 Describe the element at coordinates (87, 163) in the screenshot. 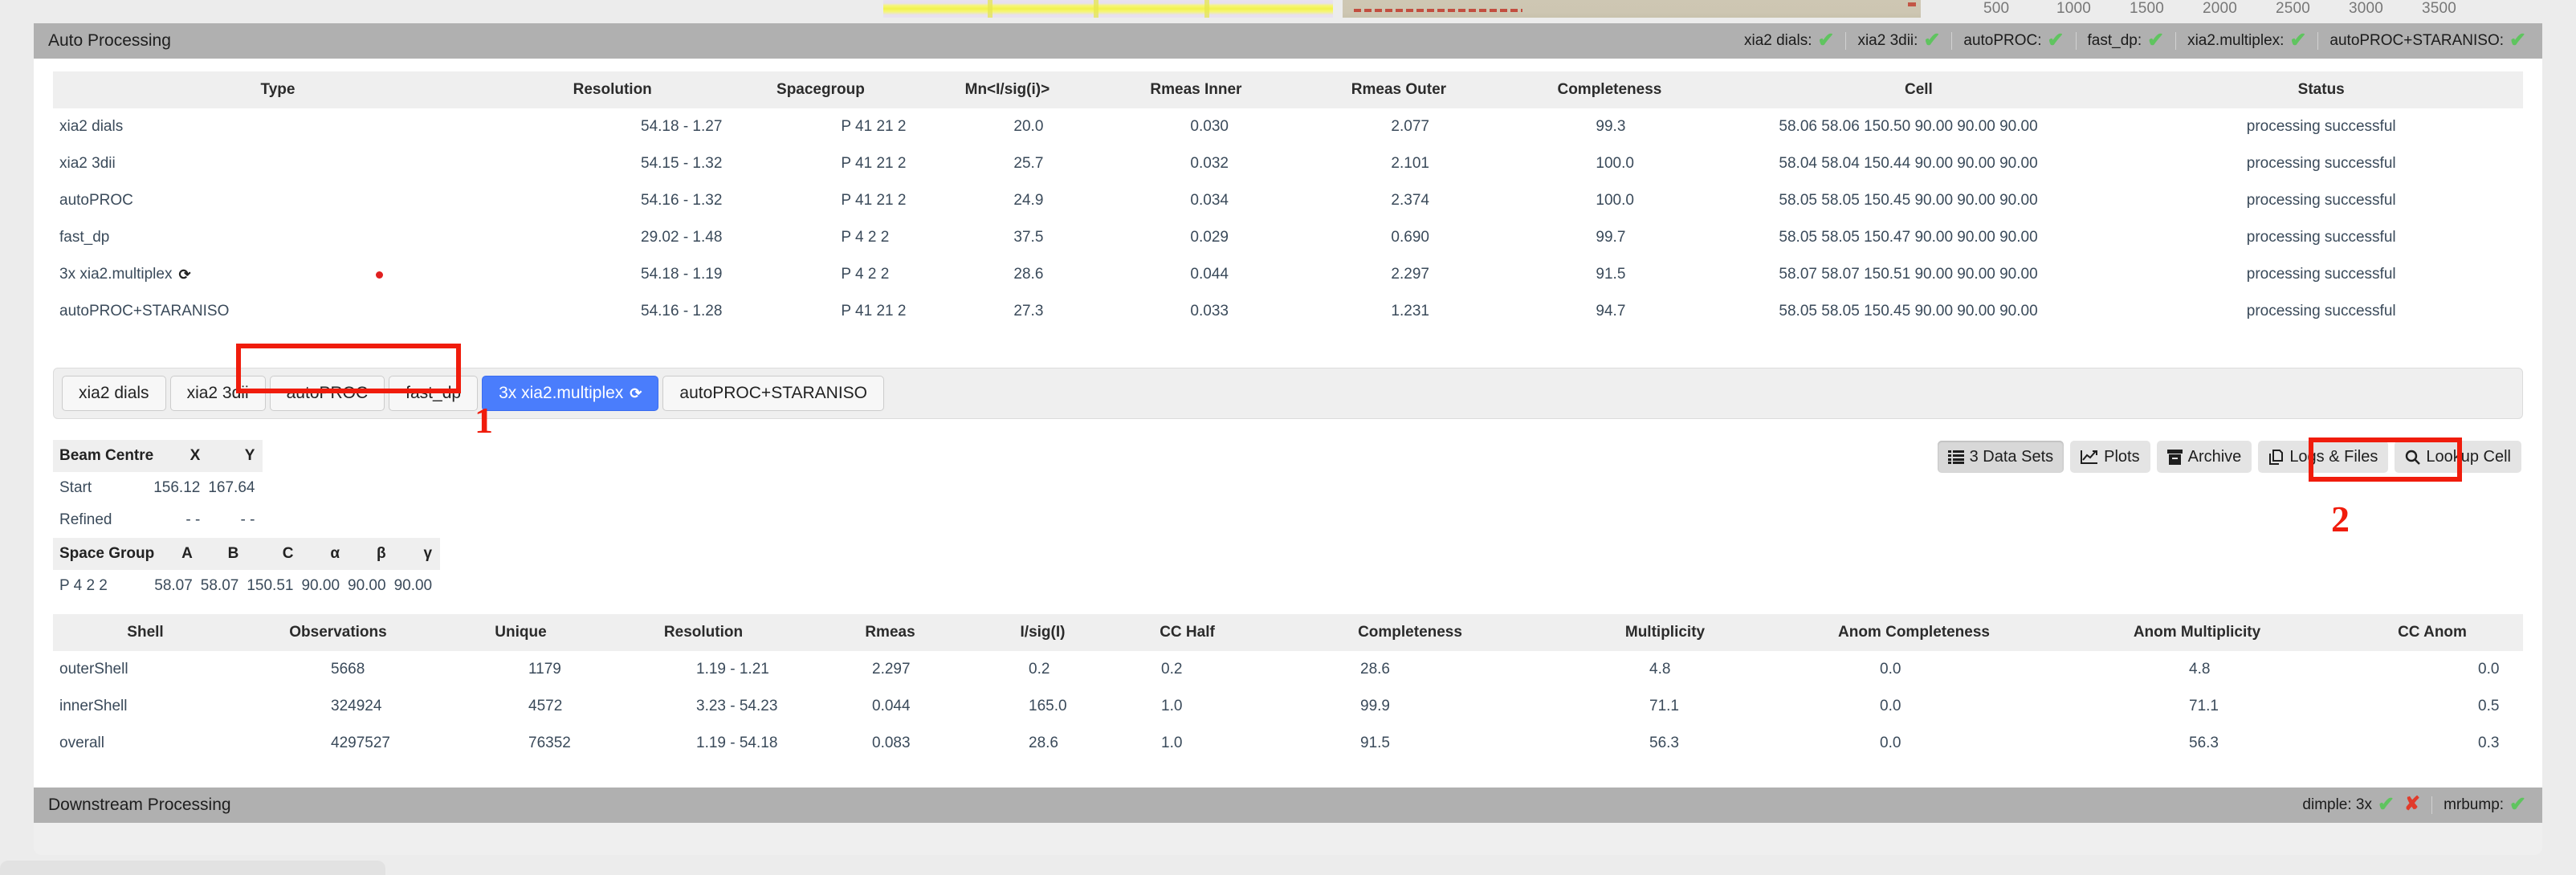

I see `cell-type: xia2 3dii` at that location.